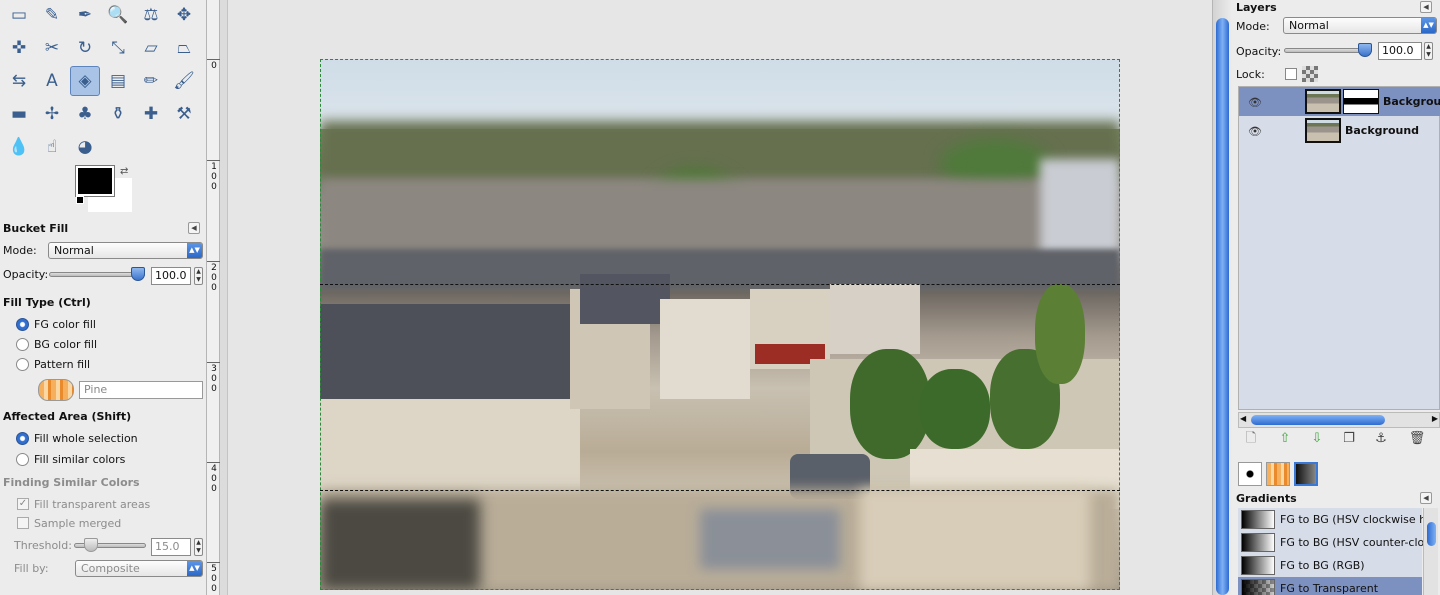 The image size is (1440, 595). I want to click on gradient-item: FG to BG (HSV clockwise h, so click(1332, 519).